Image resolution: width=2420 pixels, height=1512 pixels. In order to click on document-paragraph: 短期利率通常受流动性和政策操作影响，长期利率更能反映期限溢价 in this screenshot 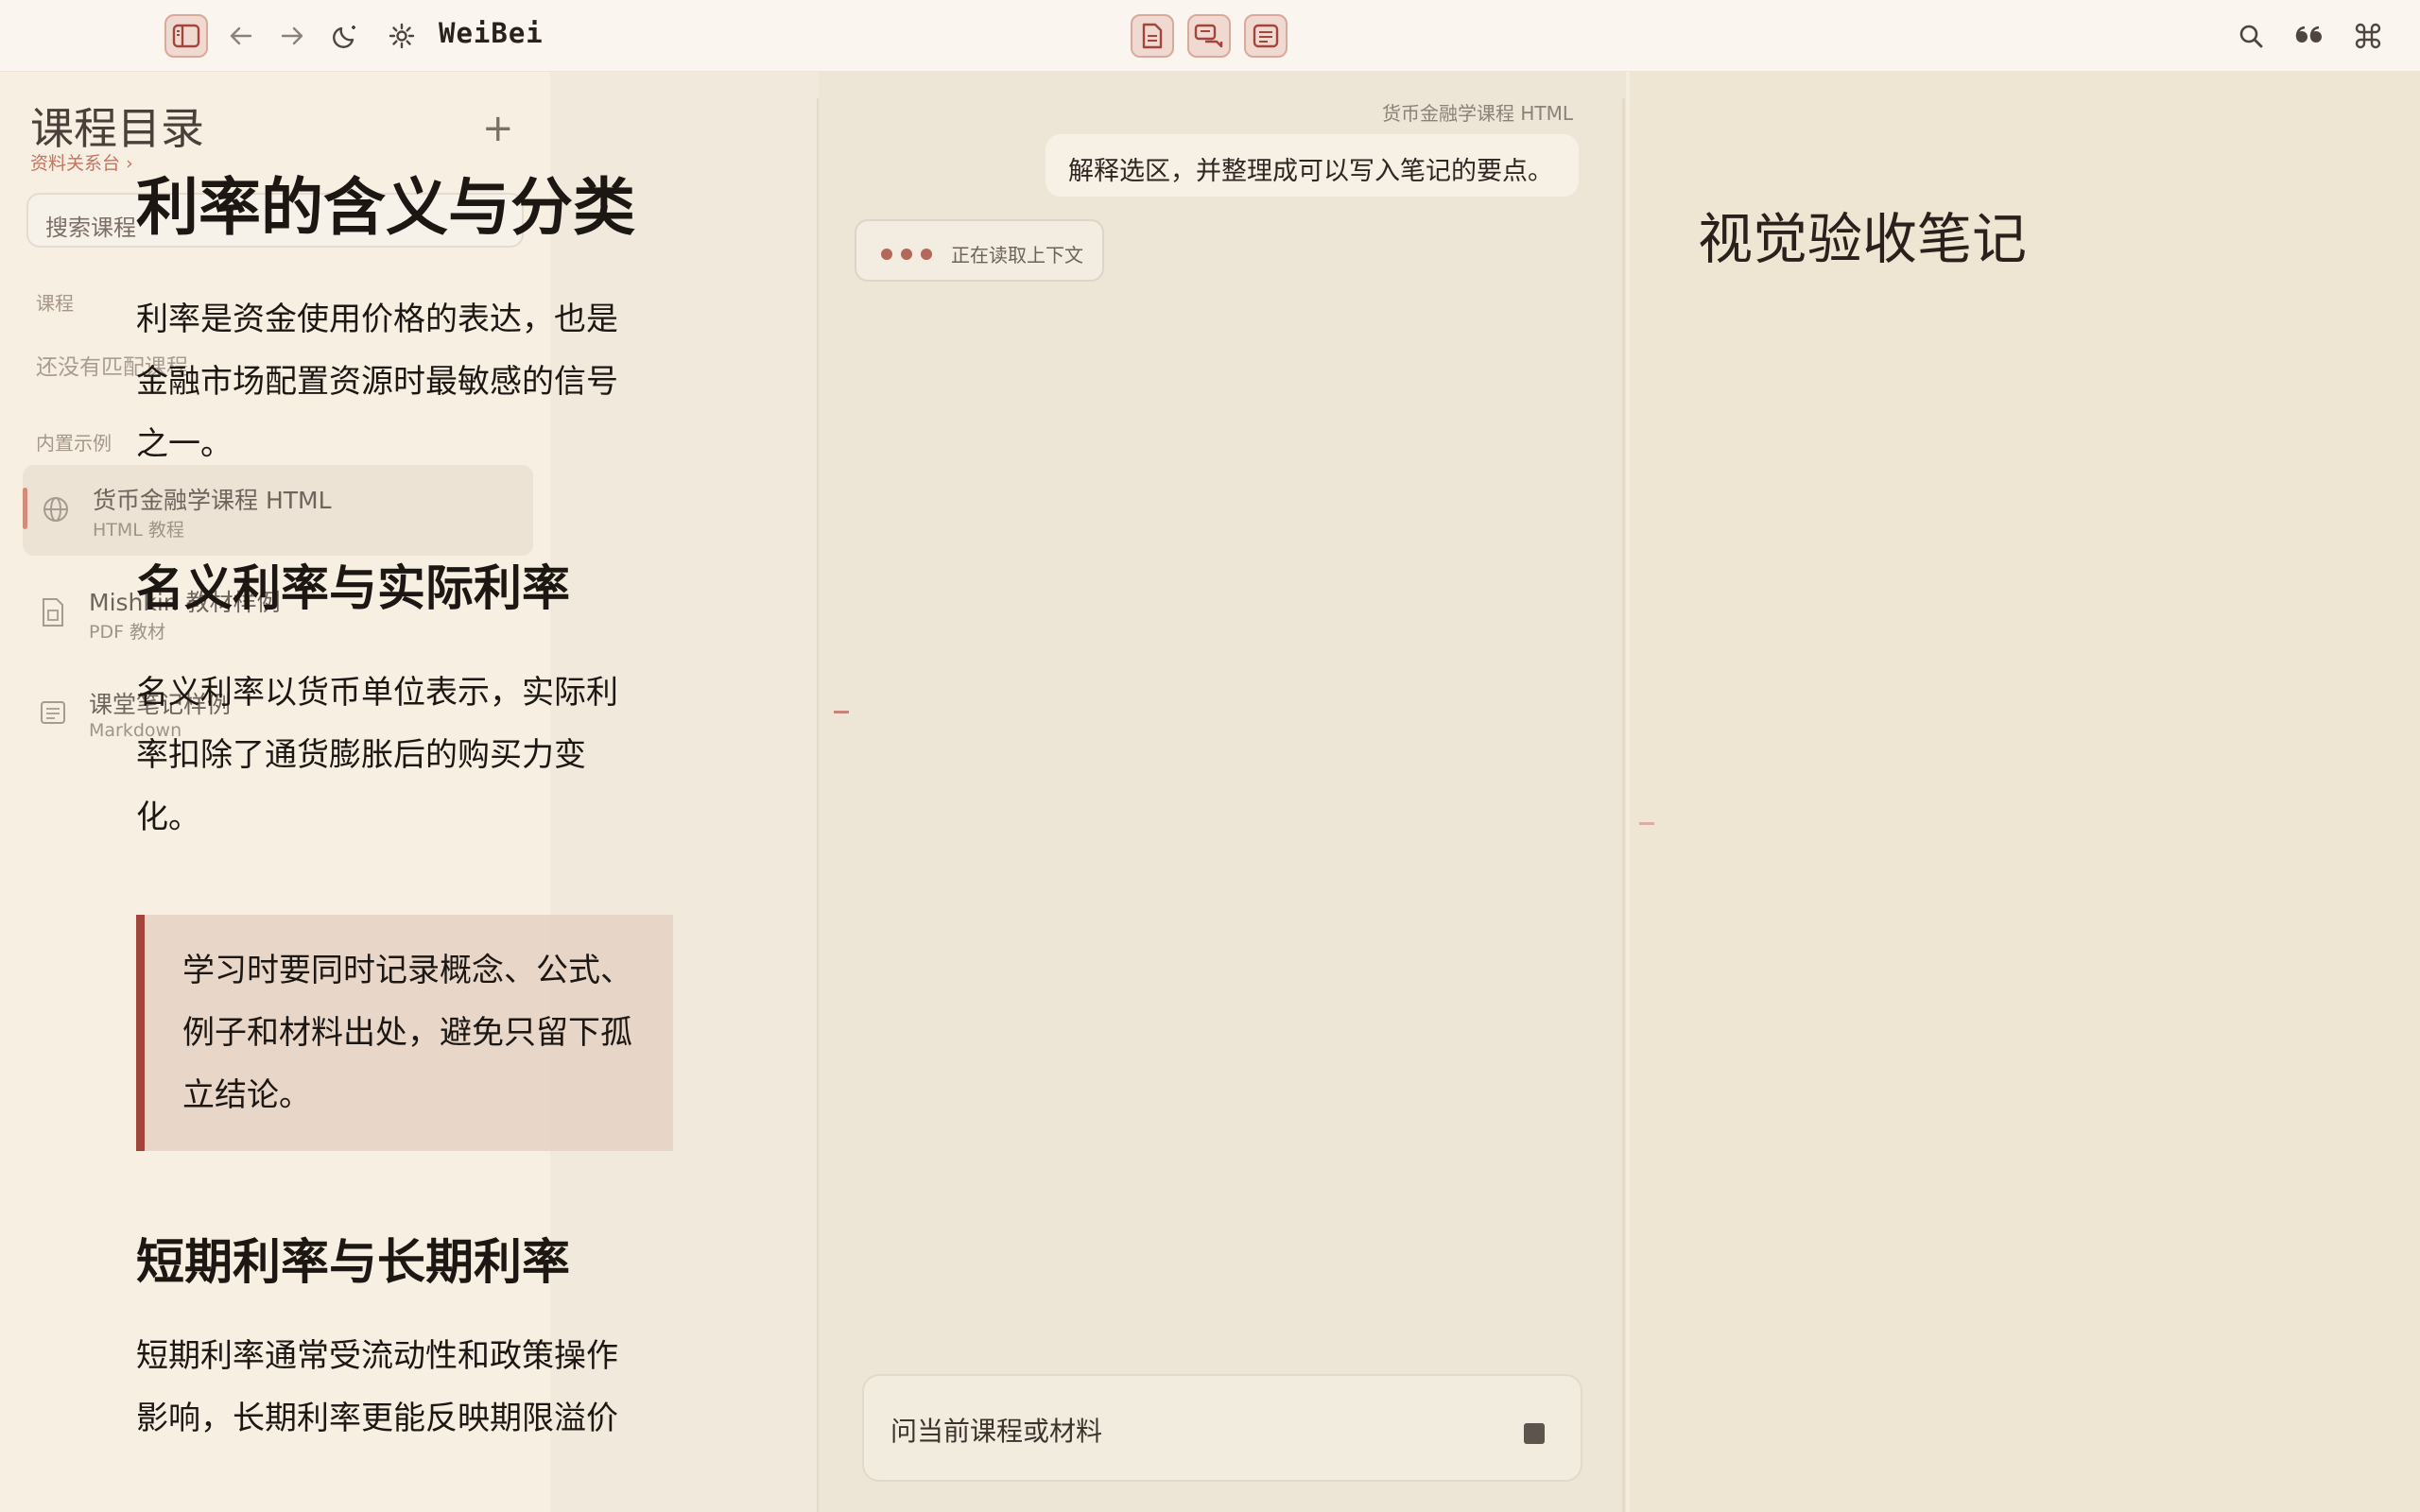, I will do `click(377, 1386)`.